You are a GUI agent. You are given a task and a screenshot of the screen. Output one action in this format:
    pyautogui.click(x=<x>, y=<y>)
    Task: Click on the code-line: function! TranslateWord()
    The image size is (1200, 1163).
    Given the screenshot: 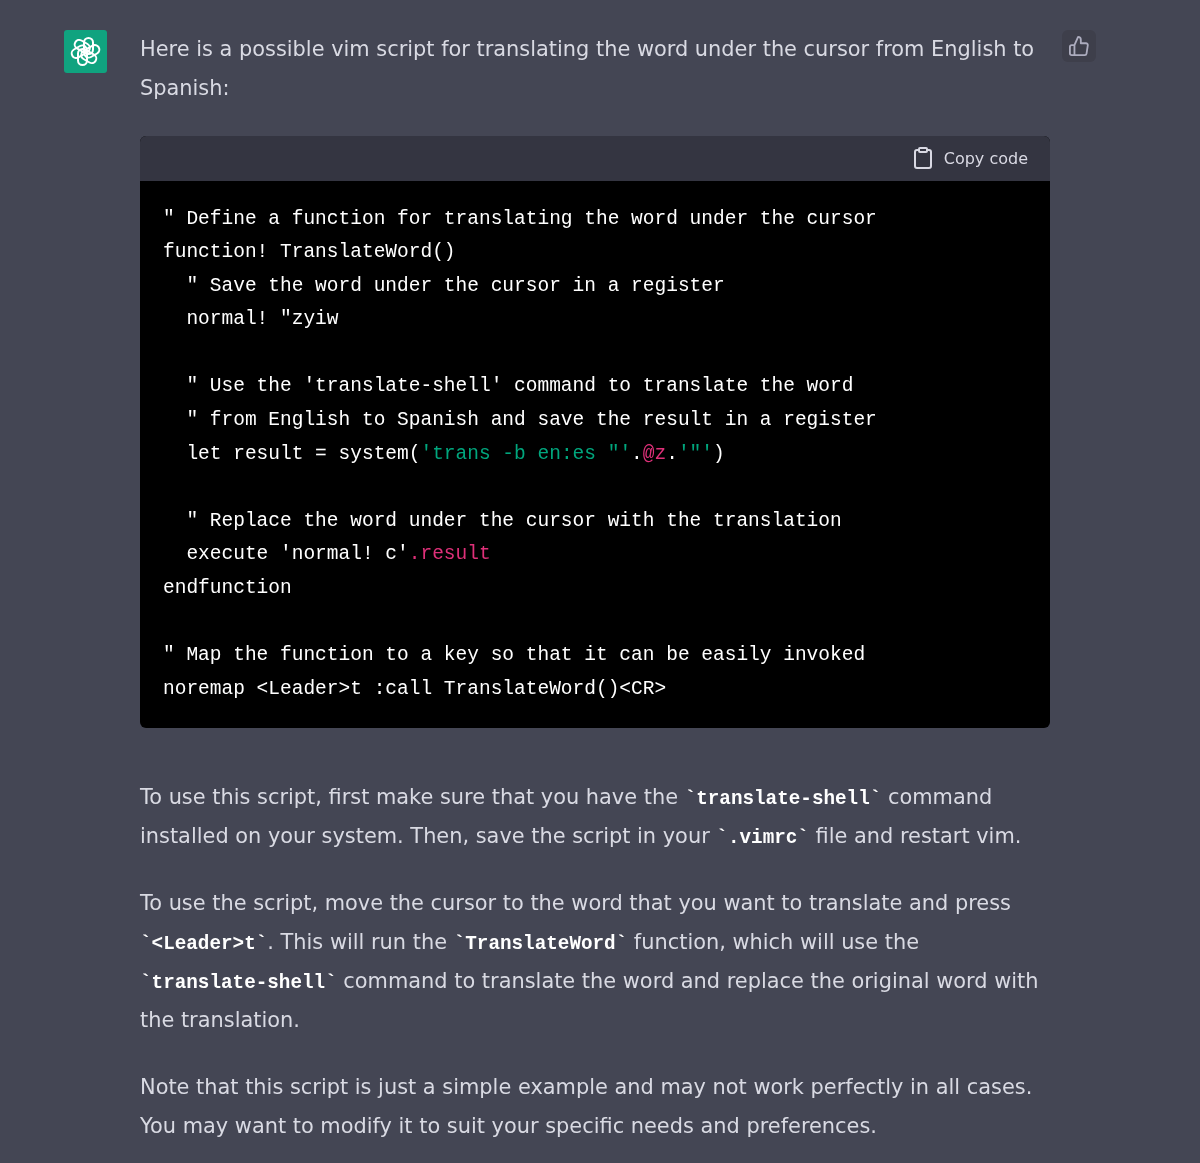 What is the action you would take?
    pyautogui.click(x=309, y=253)
    